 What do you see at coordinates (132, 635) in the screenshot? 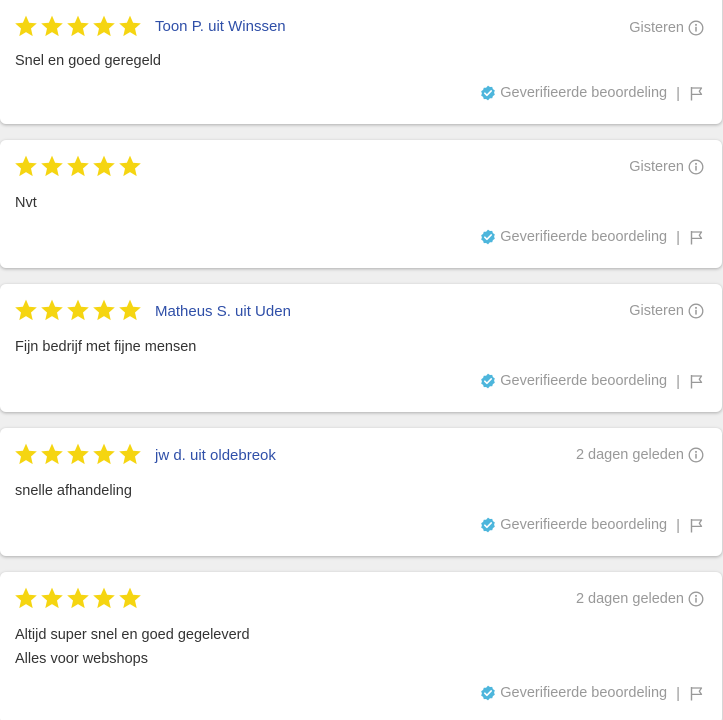
I see `review-text-line: Altijd super snel en goed gegeleverd` at bounding box center [132, 635].